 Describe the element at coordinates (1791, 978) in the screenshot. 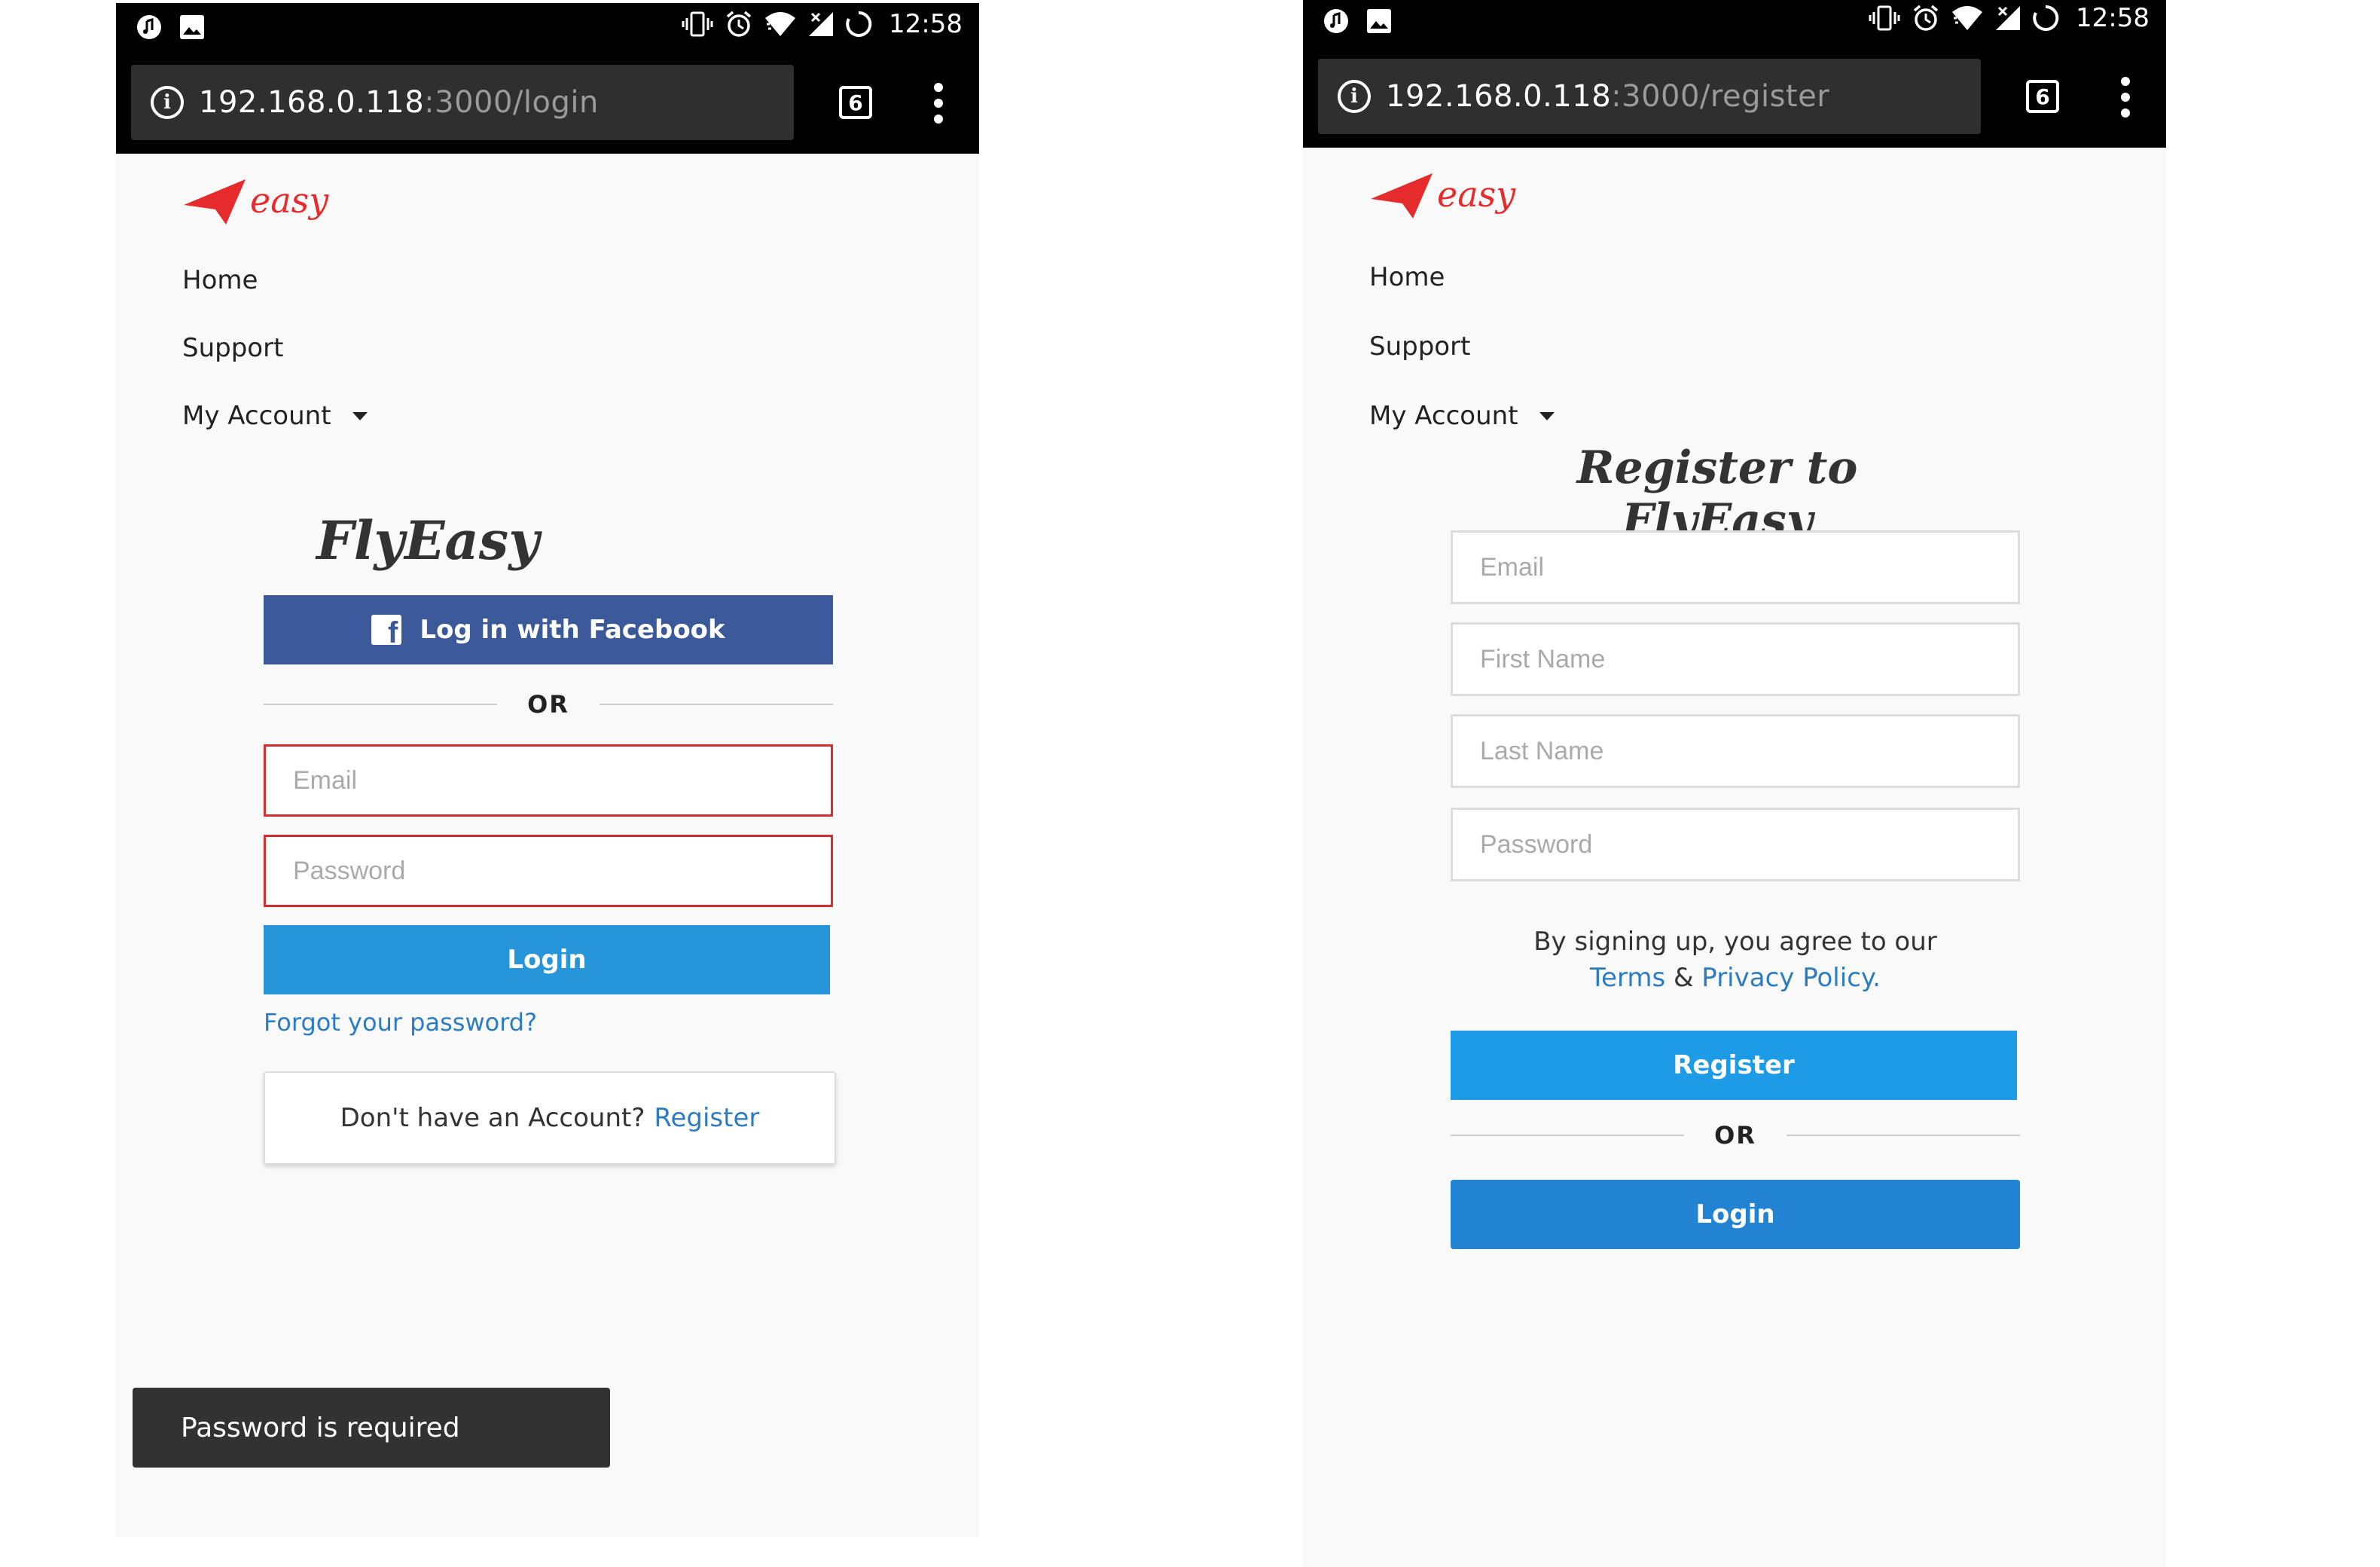

I see `privacy-policy-link: Privacy Policy.` at that location.